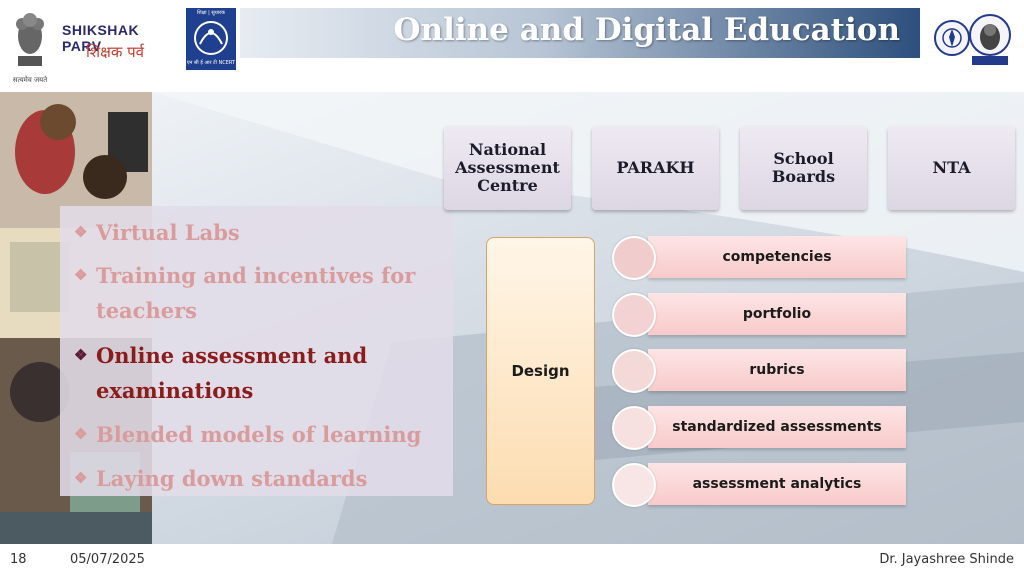 This screenshot has width=1024, height=576. What do you see at coordinates (777, 427) in the screenshot?
I see `item-label: standardized assessments` at bounding box center [777, 427].